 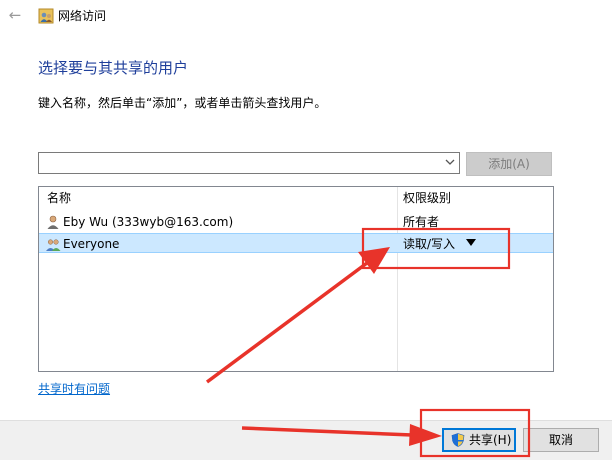 I want to click on user-name-combobox, so click(x=249, y=163).